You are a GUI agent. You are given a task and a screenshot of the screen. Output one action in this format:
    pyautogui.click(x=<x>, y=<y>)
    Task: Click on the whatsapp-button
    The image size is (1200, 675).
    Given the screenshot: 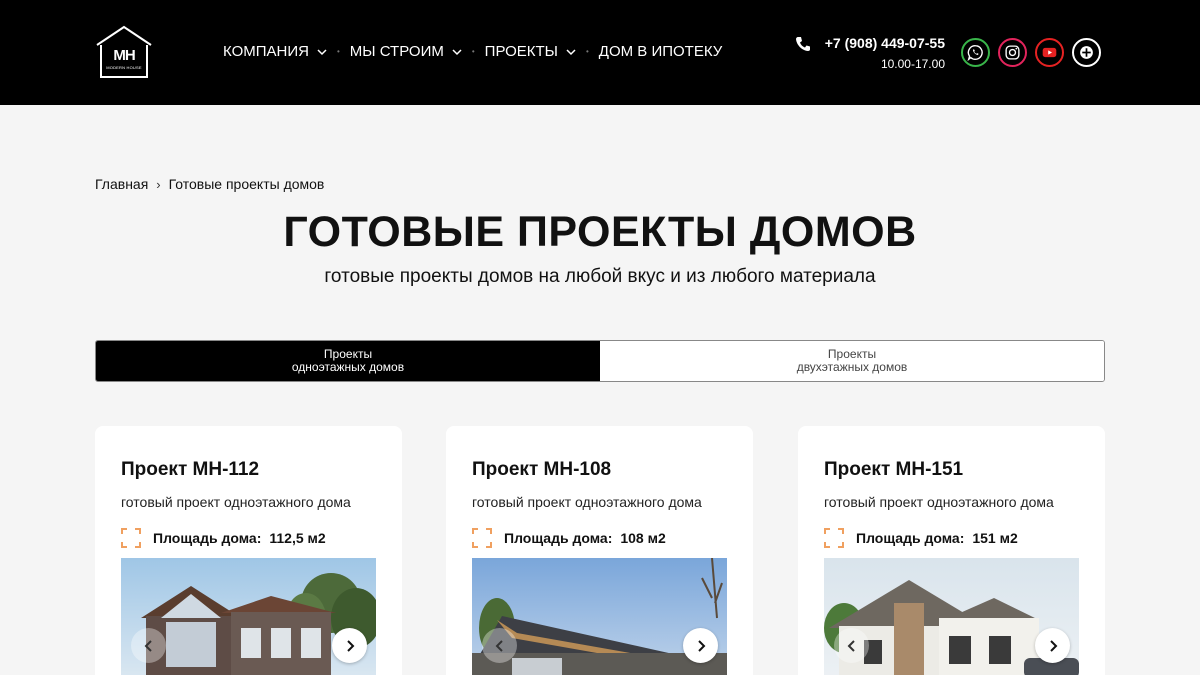 What is the action you would take?
    pyautogui.click(x=975, y=52)
    